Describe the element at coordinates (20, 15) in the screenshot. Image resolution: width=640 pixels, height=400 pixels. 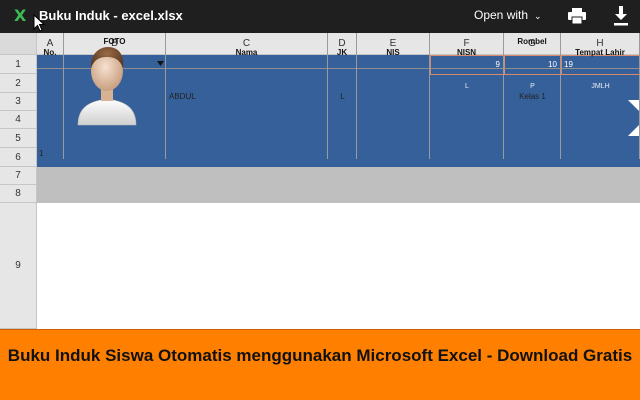
I see `excel-icon: X` at that location.